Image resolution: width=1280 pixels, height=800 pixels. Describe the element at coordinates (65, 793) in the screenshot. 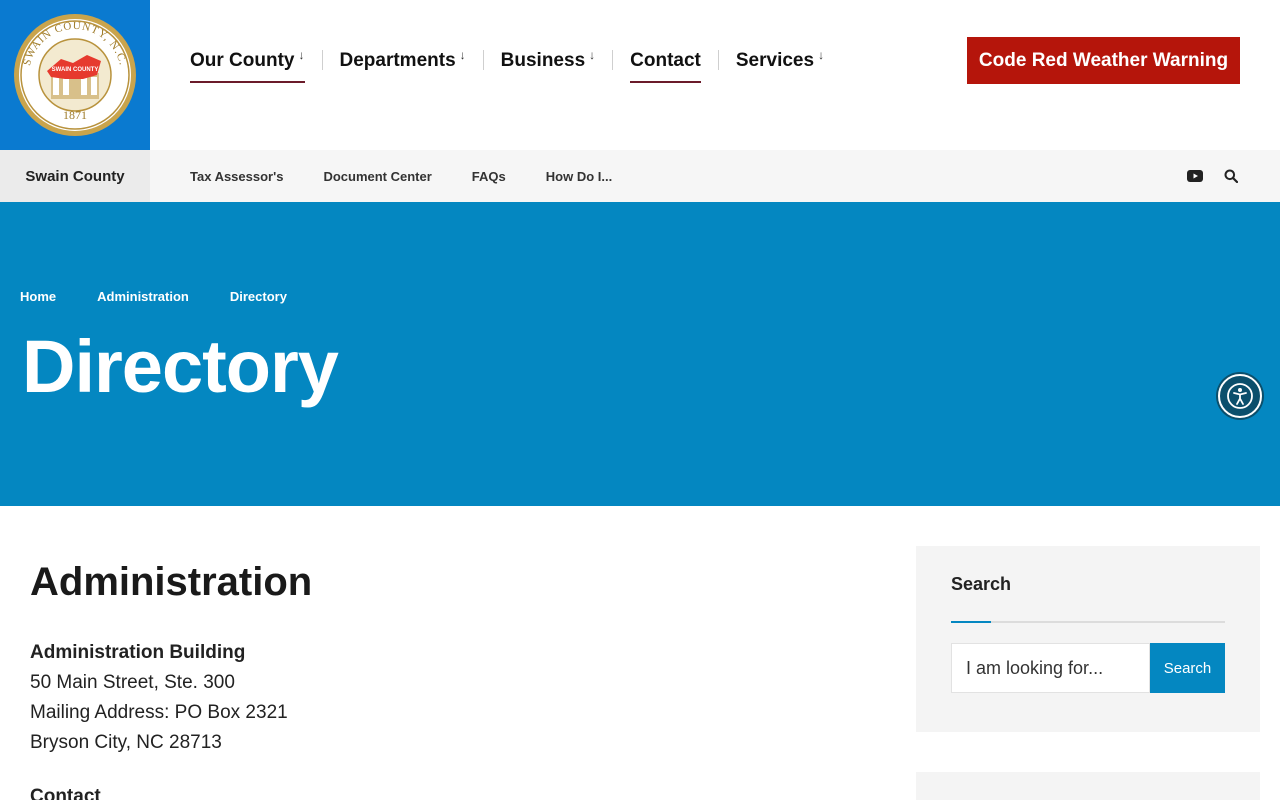

I see `contact-heading: Contact` at that location.